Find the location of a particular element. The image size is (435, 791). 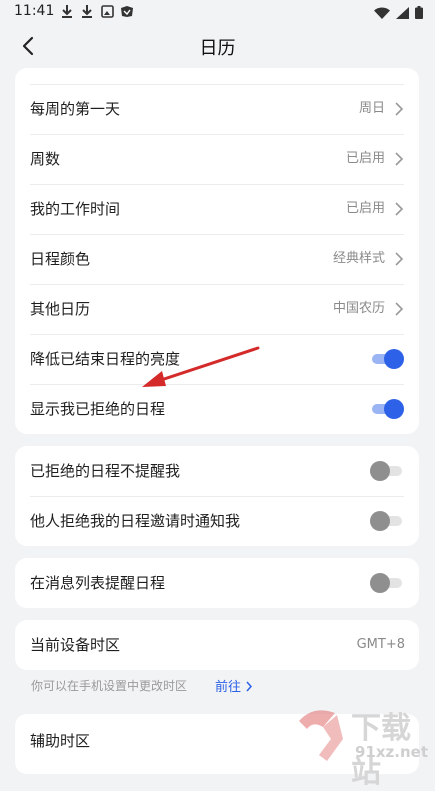

setting-value: 周日 is located at coordinates (371, 108).